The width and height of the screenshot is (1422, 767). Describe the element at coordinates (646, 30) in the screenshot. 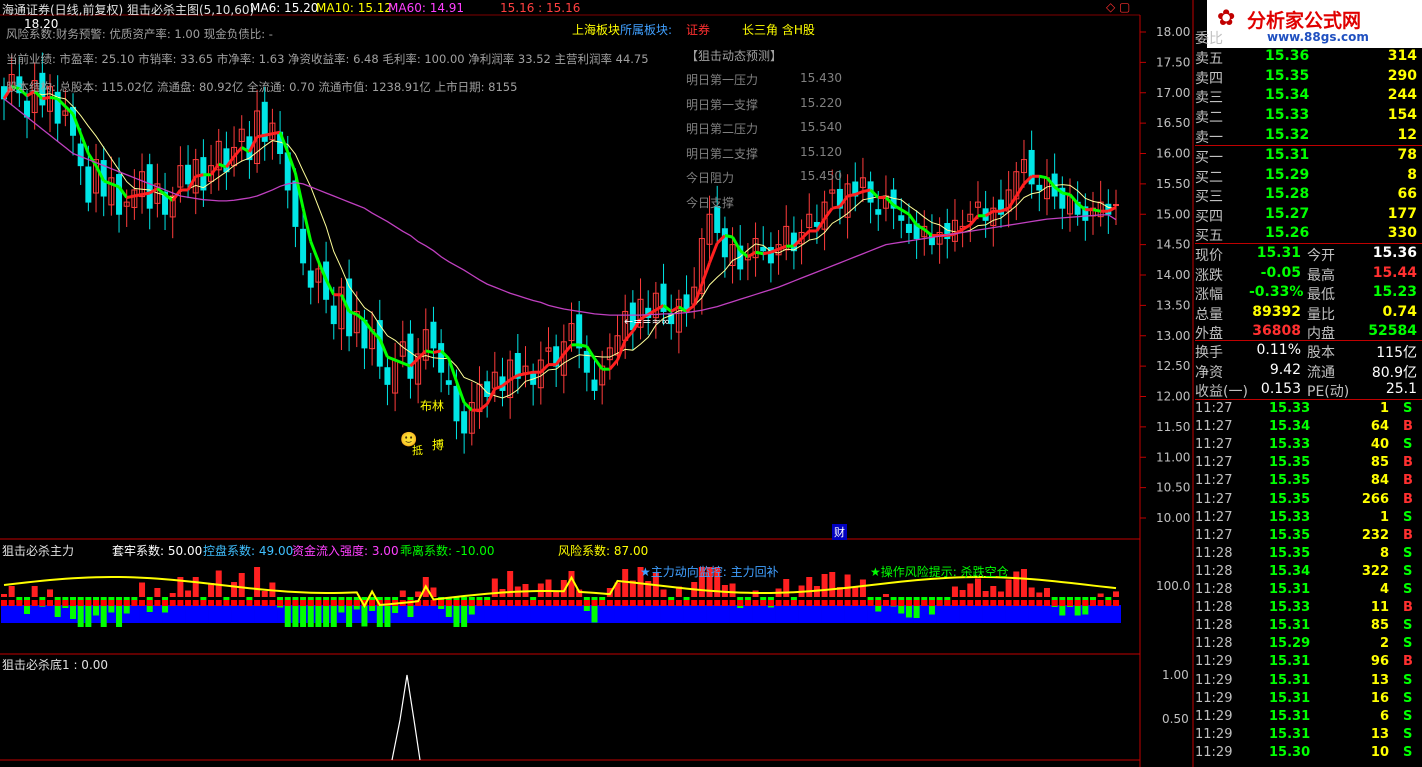

I see `sector-label: 所属板块:` at that location.